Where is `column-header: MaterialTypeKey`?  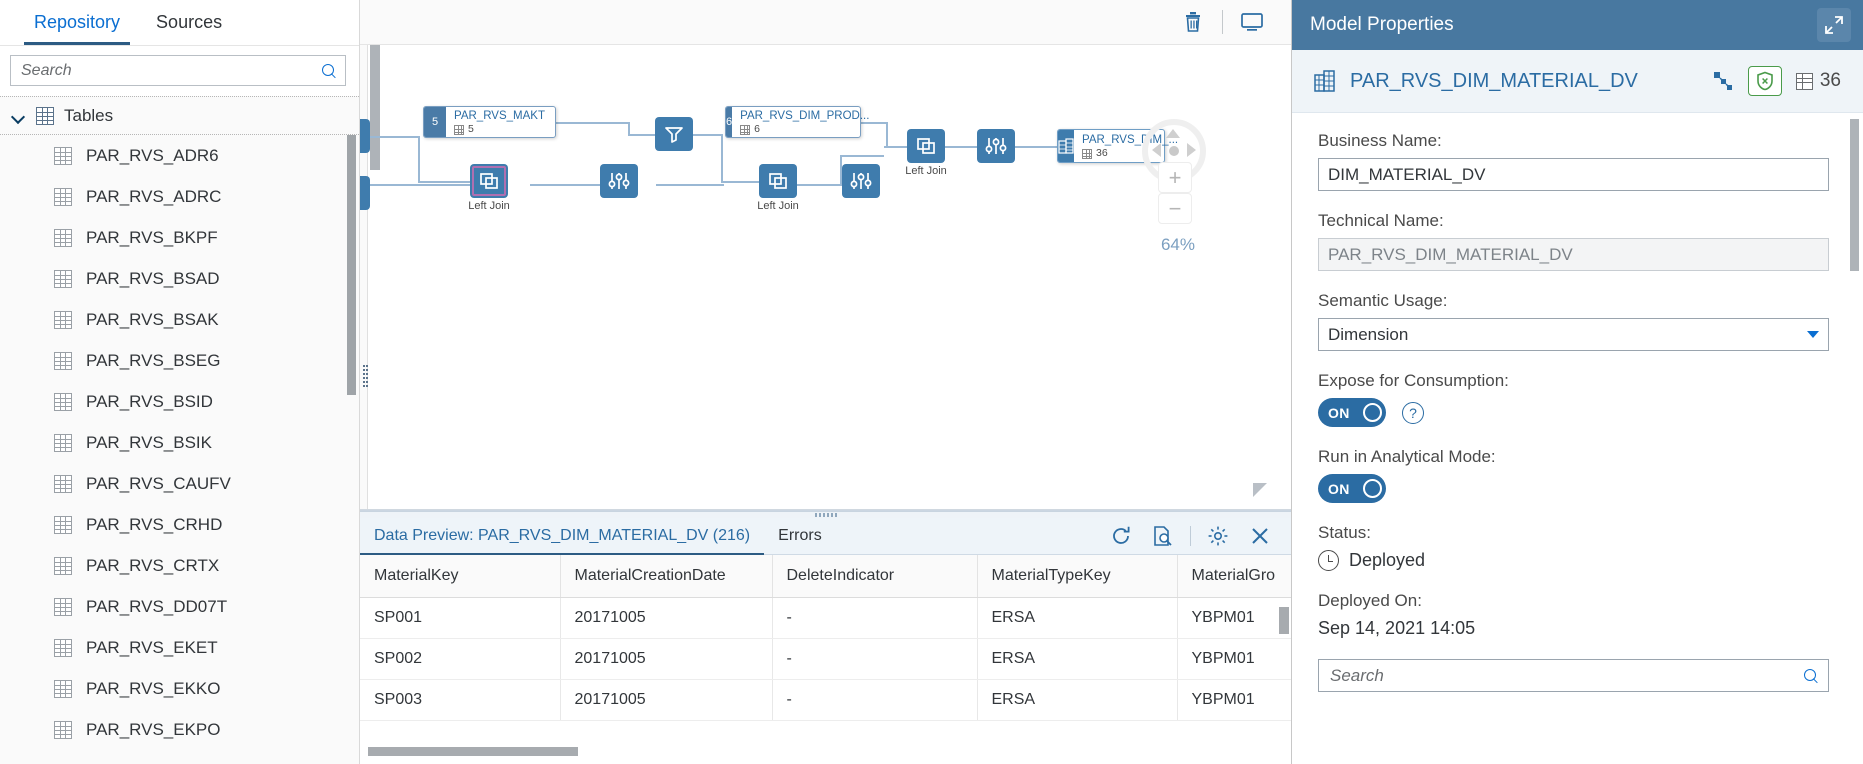
column-header: MaterialTypeKey is located at coordinates (1077, 576).